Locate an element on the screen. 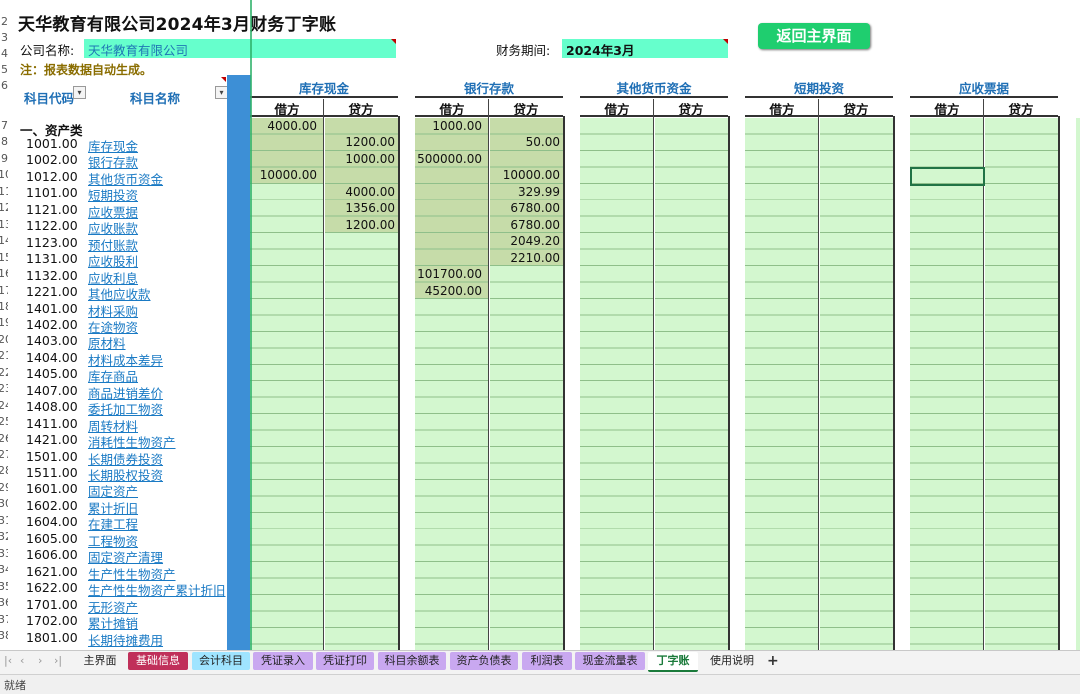  account-row: 1621.00 生产性生物资产 is located at coordinates (113, 572).